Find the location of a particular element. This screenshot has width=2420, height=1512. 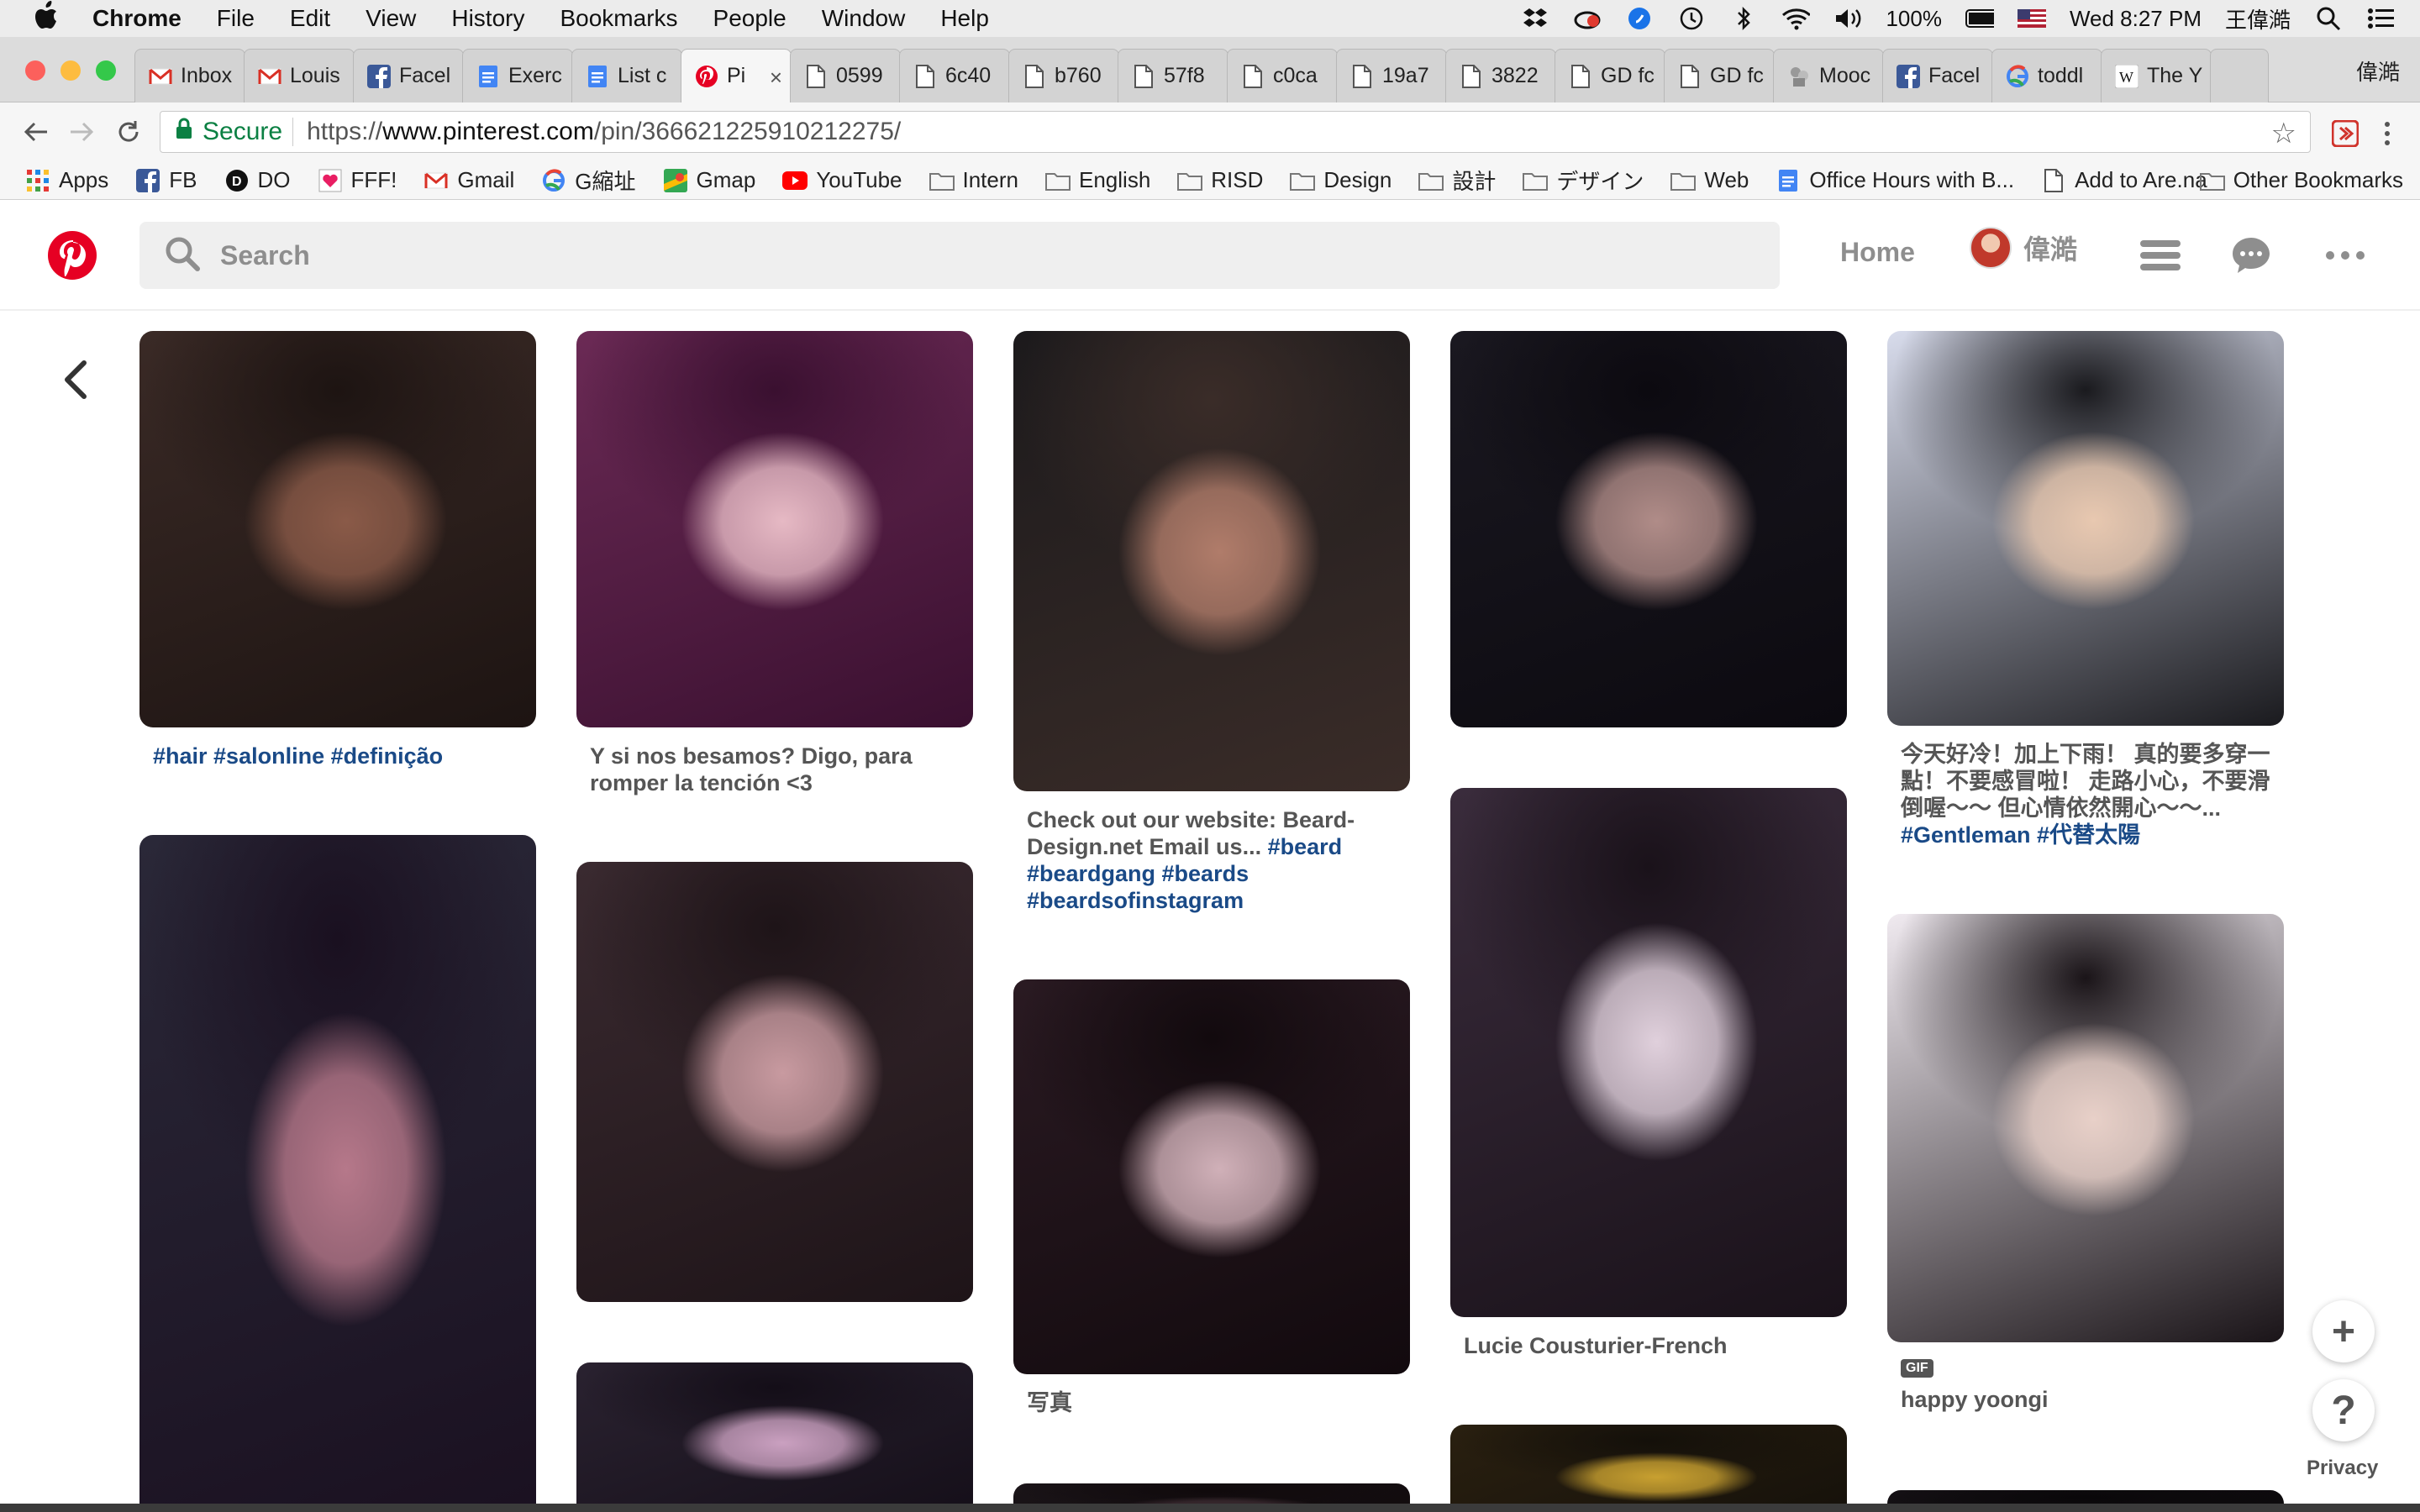

pin-description: 写真 is located at coordinates (1211, 1402).